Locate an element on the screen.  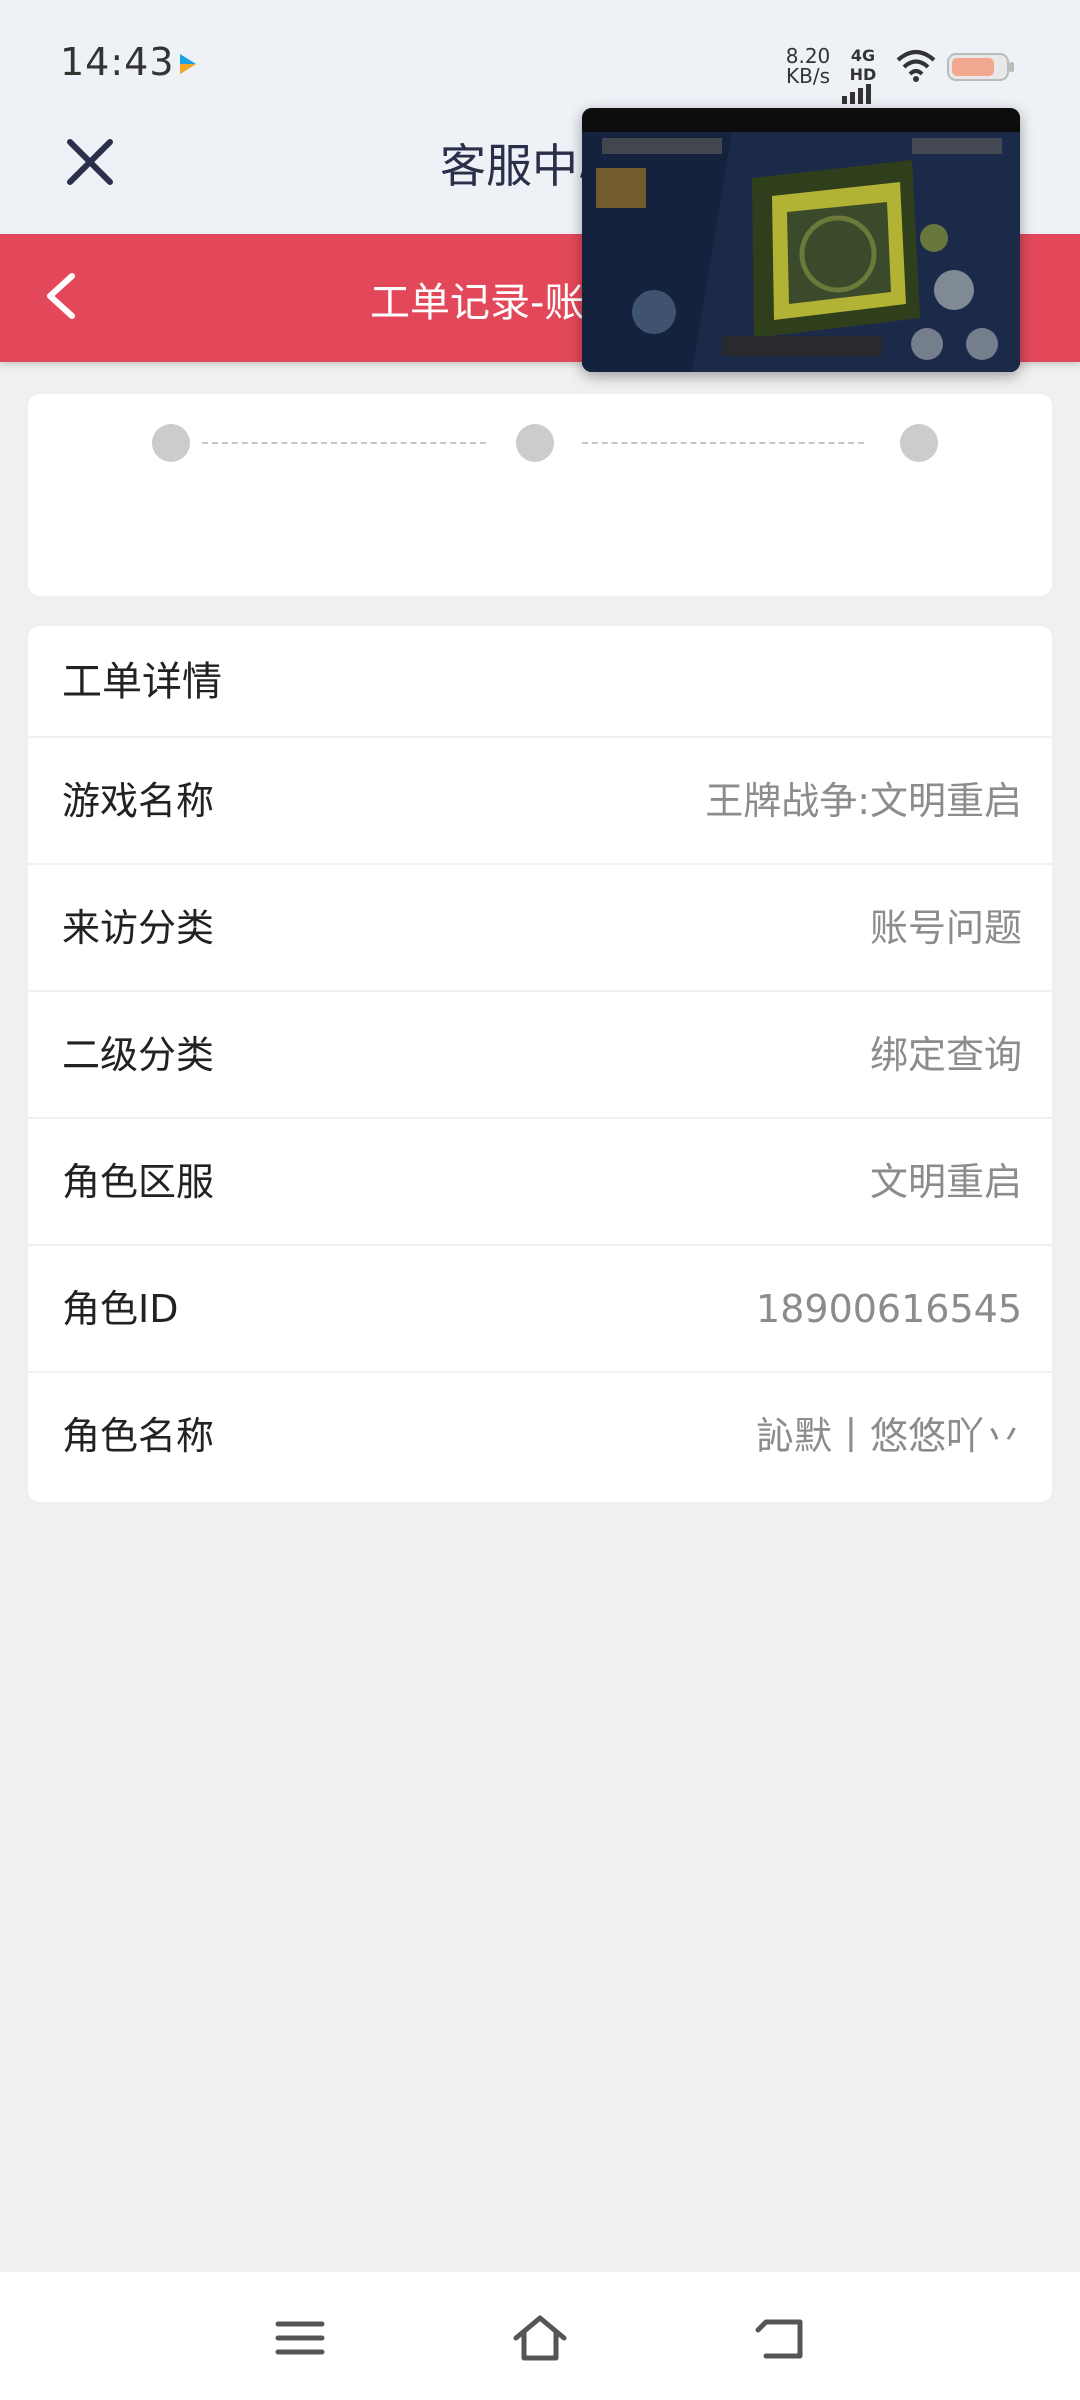
row-value: 王牌战争:文明重启 is located at coordinates (863, 801).